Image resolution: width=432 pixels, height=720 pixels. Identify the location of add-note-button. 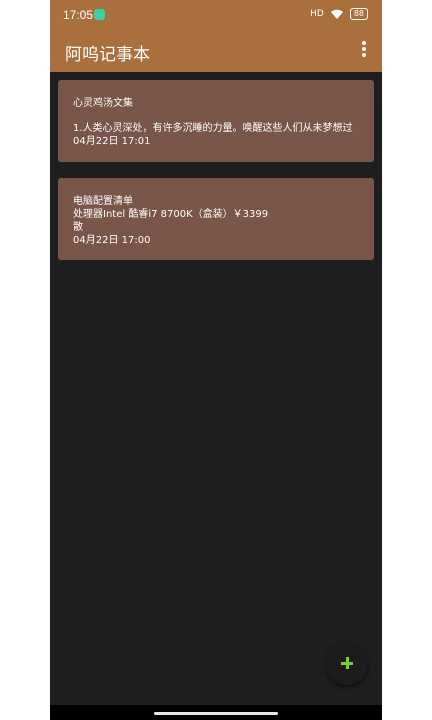
(347, 664).